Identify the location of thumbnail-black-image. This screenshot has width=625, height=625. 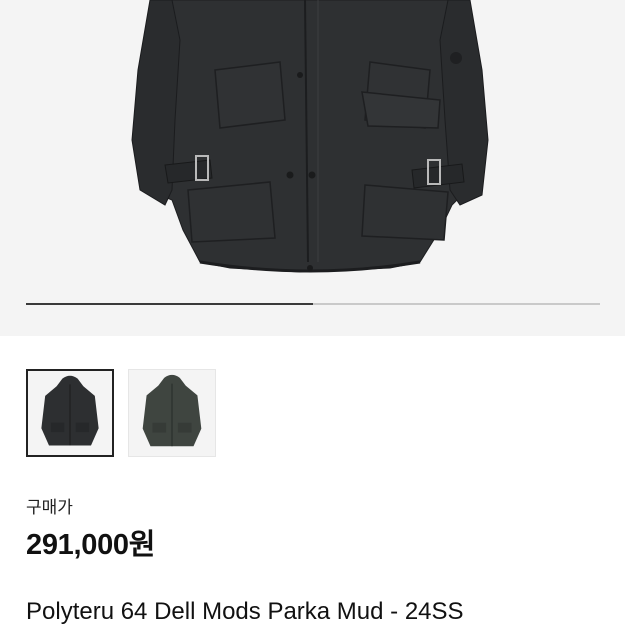
(70, 413).